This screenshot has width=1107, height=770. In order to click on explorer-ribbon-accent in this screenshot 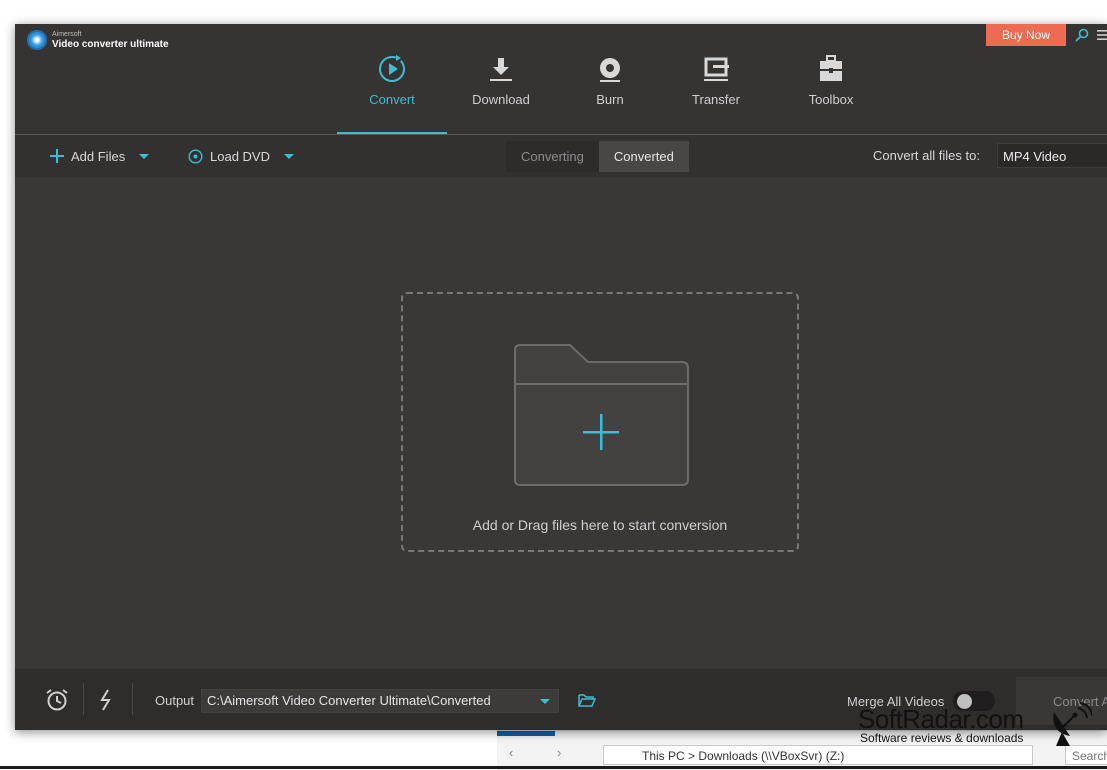, I will do `click(526, 733)`.